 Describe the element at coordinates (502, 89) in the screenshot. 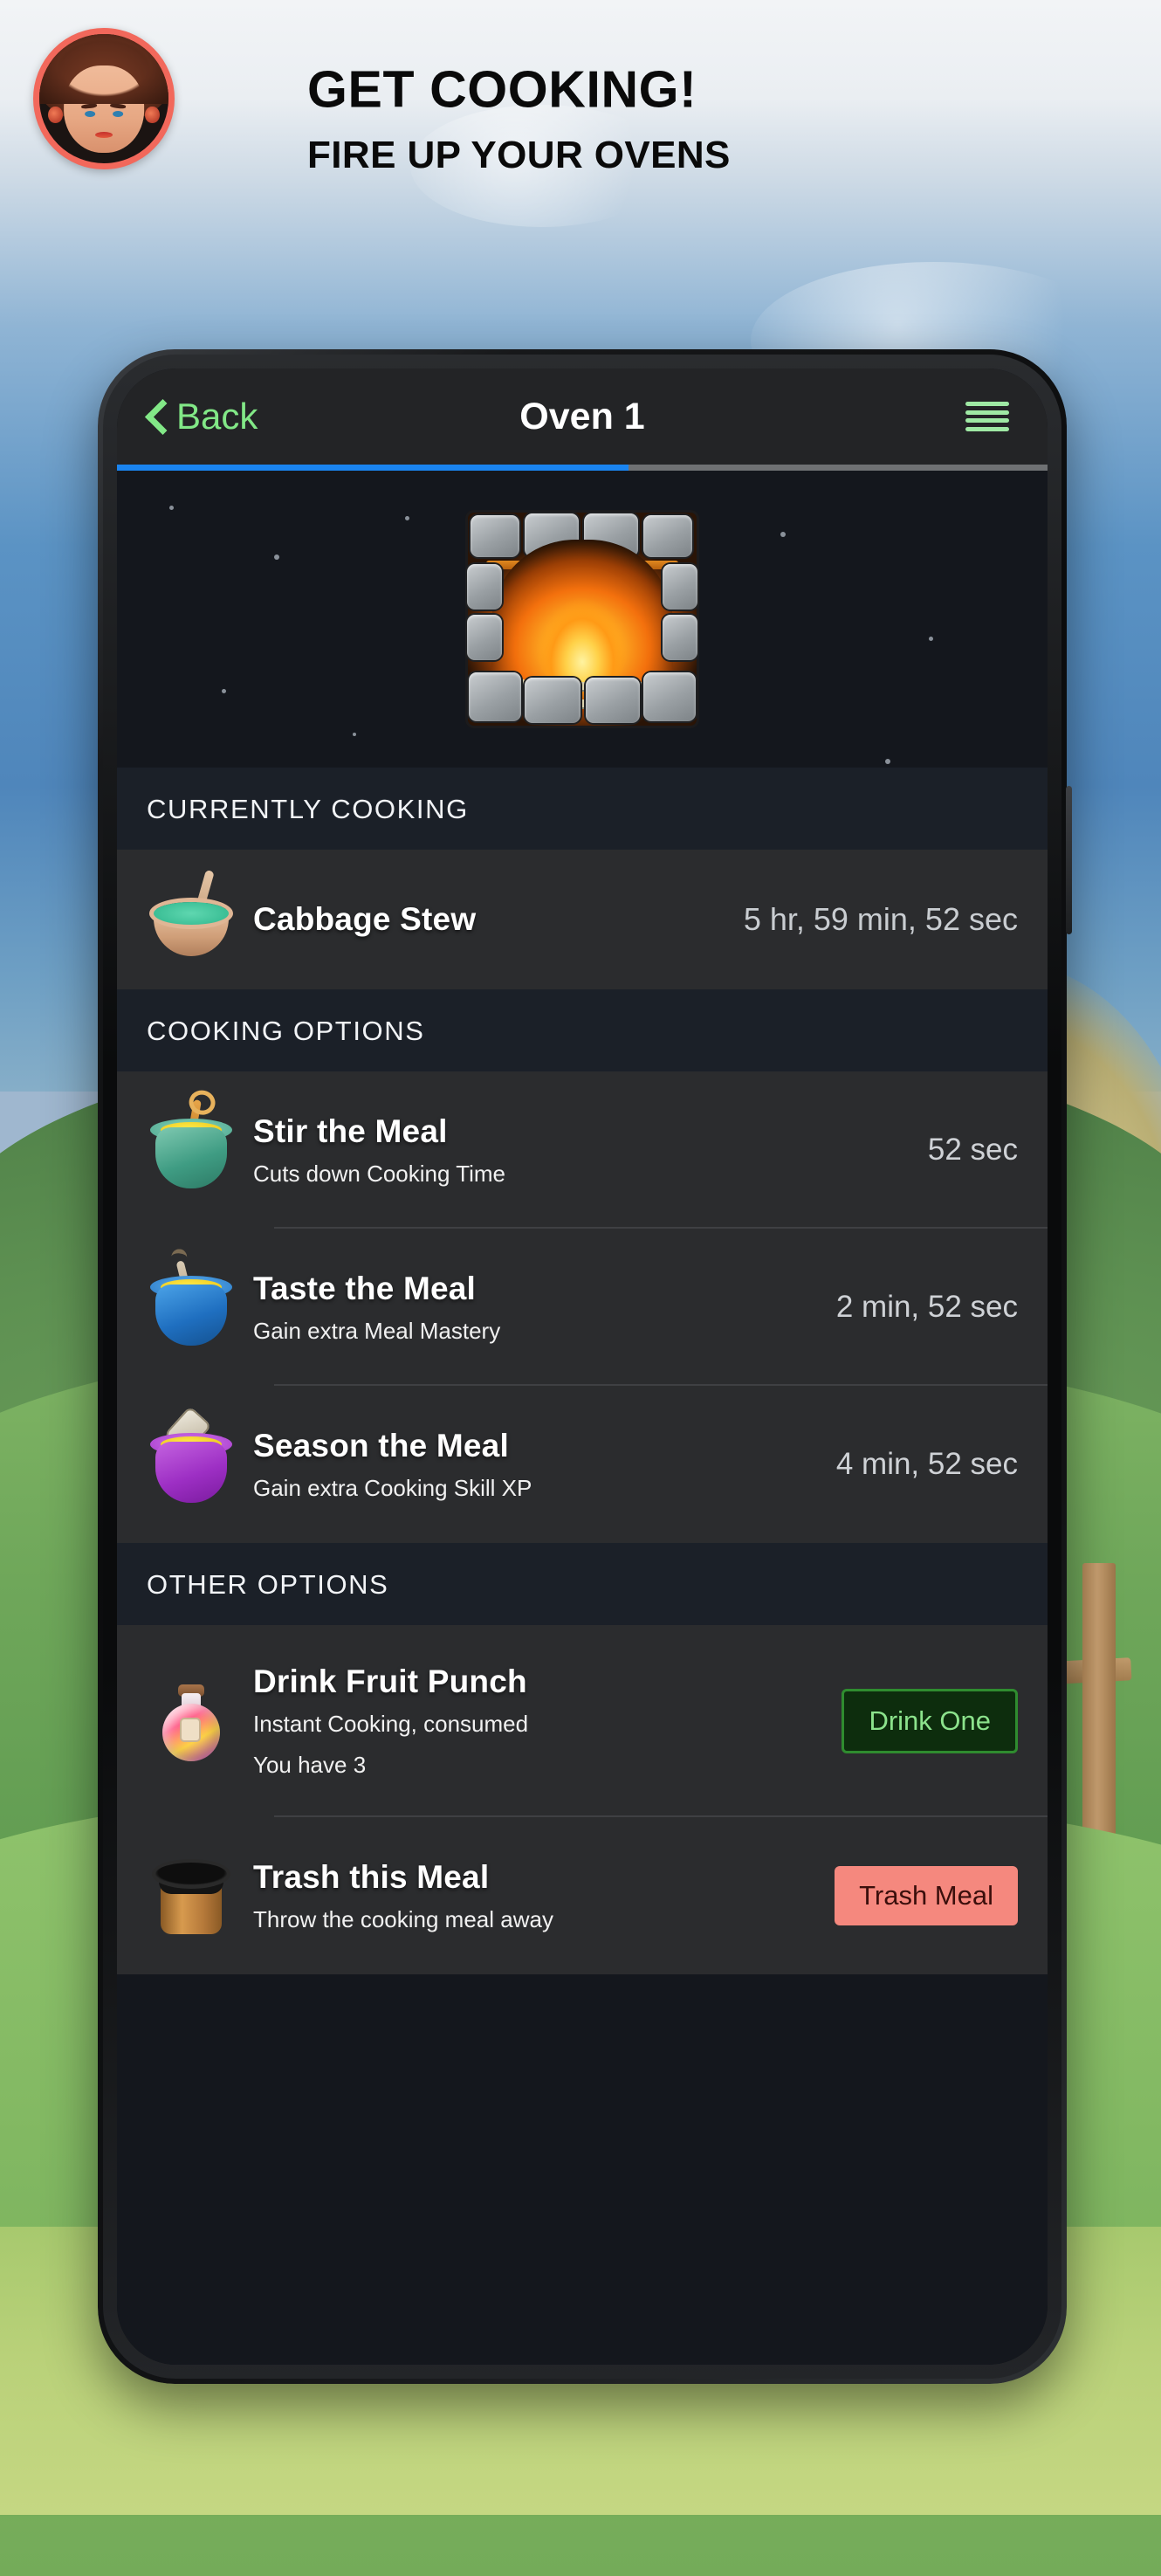

I see `banner-title: GET COOKING!` at that location.